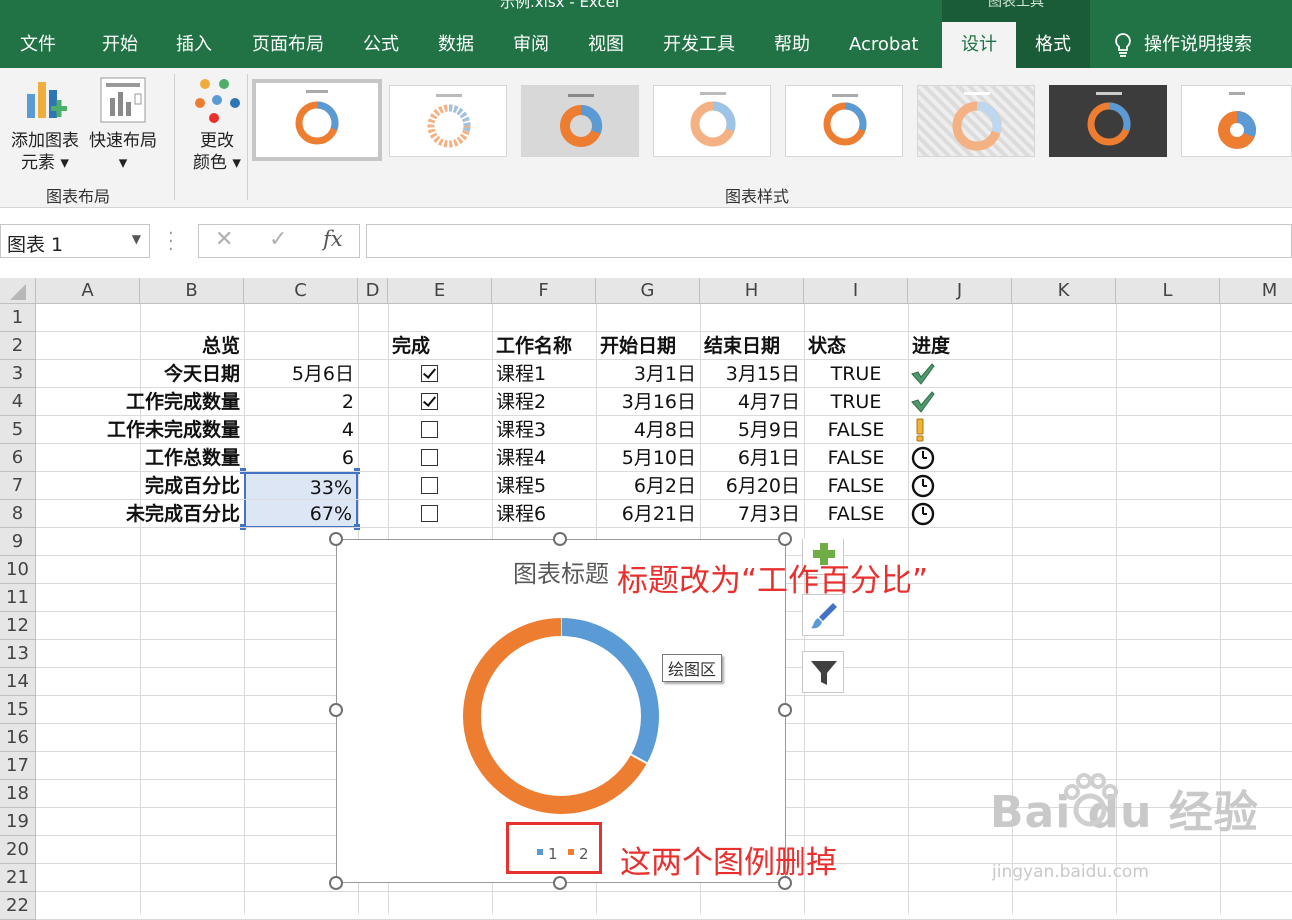  Describe the element at coordinates (301, 374) in the screenshot. I see `summary-value: 5月6日` at that location.